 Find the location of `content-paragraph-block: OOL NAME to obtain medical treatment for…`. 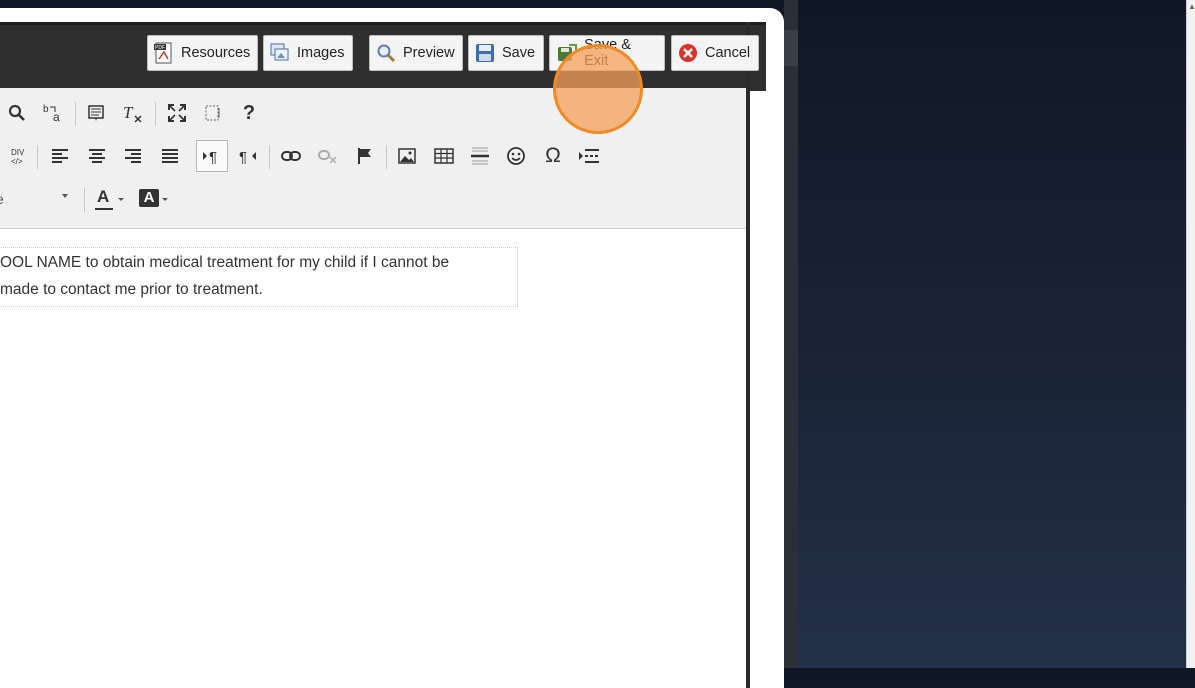

content-paragraph-block: OOL NAME to obtain medical treatment for… is located at coordinates (259, 277).